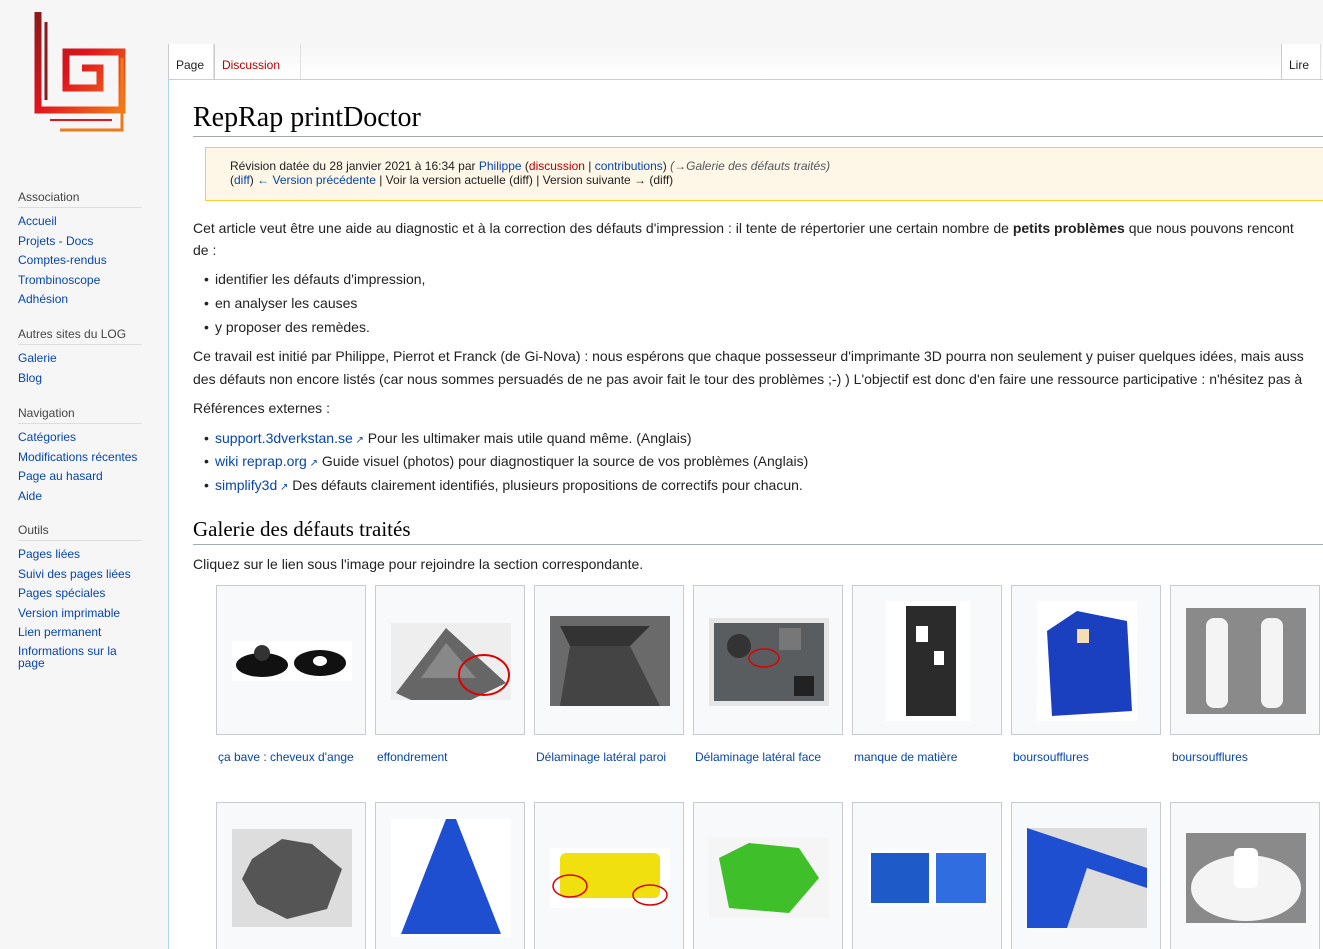  I want to click on sidebar-item-projets: Projets - Docs, so click(80, 241).